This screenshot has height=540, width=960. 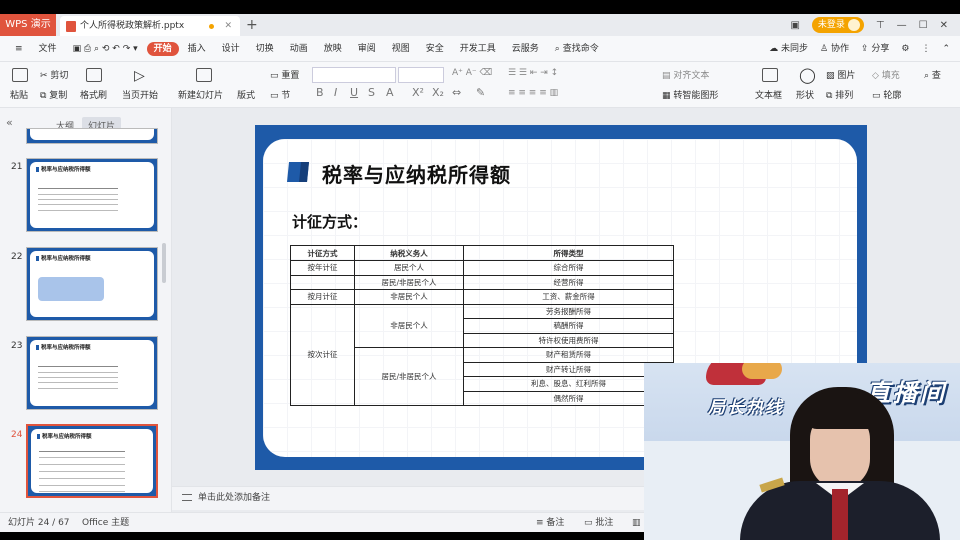 I want to click on align-text-button: ▤ 对齐文本, so click(x=685, y=74).